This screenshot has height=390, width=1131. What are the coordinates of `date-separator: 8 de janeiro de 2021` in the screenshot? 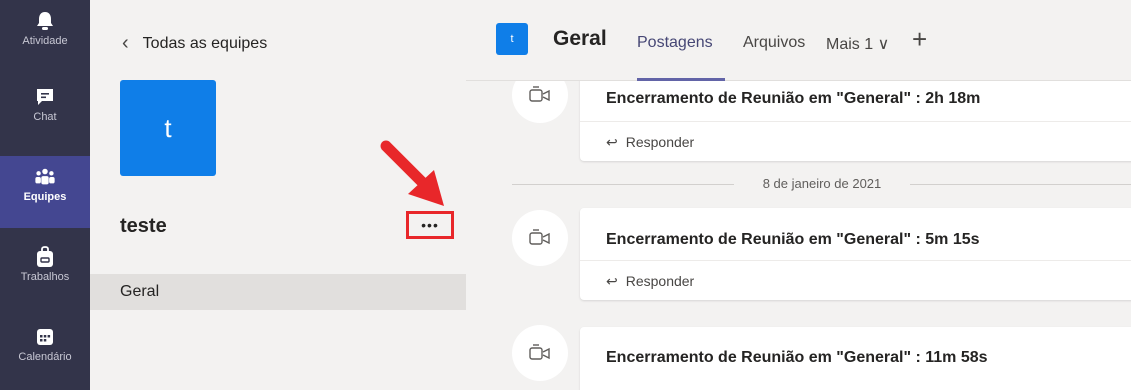 It's located at (821, 184).